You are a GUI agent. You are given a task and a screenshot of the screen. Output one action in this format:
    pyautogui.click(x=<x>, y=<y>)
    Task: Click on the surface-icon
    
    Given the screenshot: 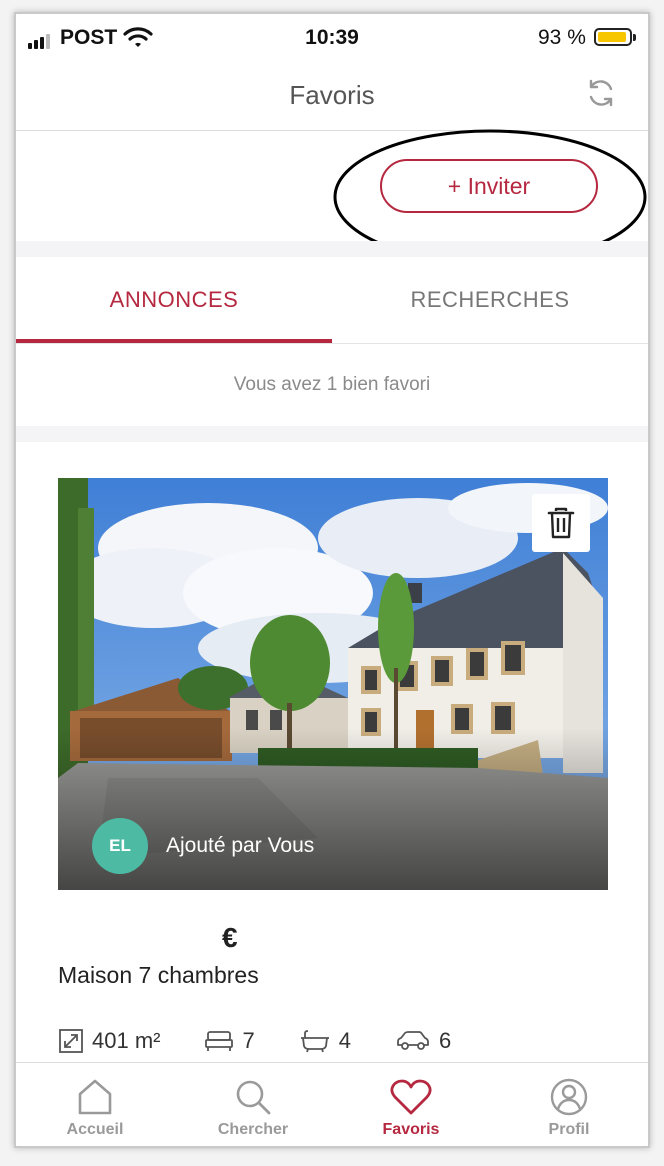 What is the action you would take?
    pyautogui.click(x=71, y=1041)
    